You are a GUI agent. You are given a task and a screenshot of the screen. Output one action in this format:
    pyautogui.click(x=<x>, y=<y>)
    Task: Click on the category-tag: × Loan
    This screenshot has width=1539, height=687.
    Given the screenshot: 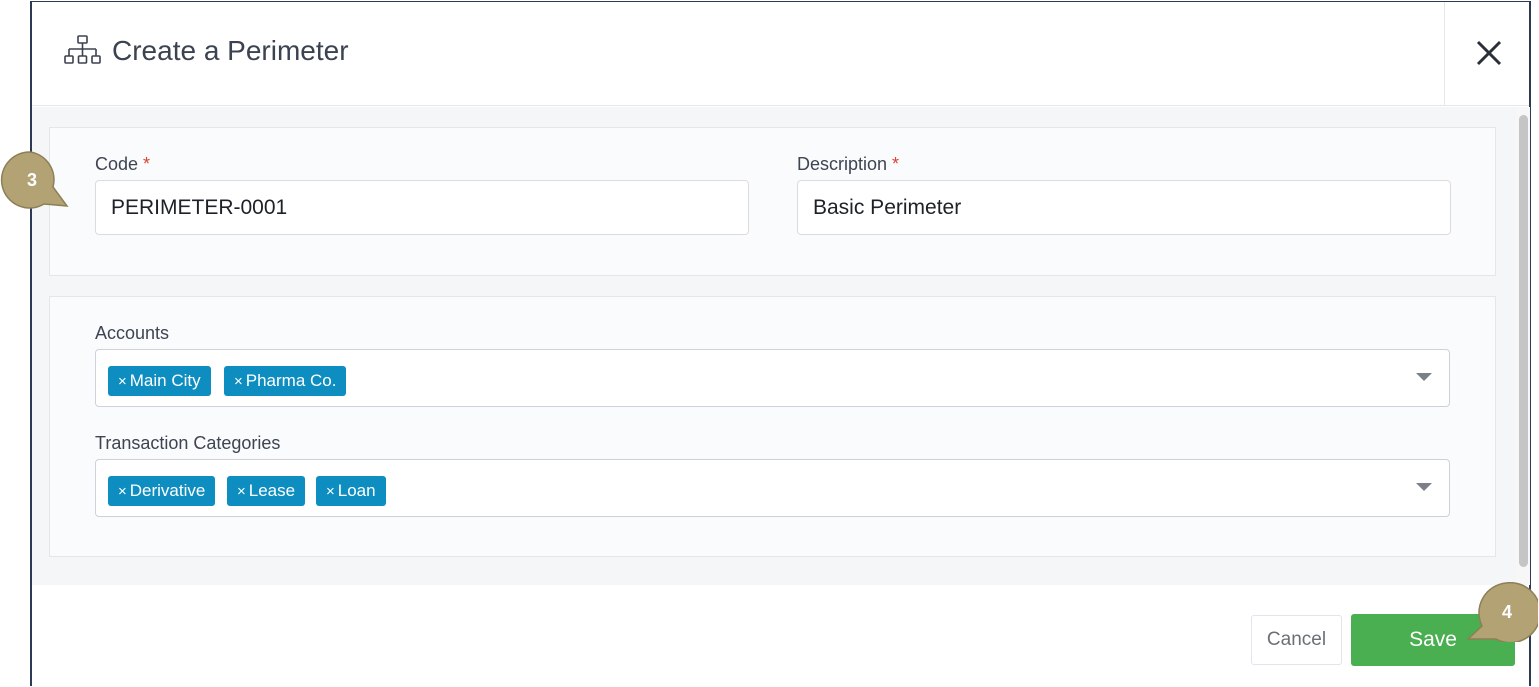 What is the action you would take?
    pyautogui.click(x=351, y=491)
    